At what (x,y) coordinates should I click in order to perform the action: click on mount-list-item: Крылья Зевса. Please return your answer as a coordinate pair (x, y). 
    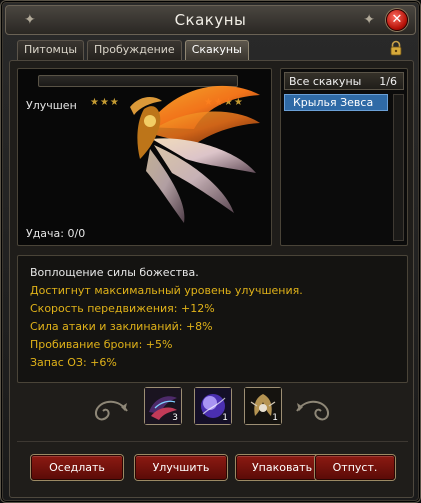
    Looking at the image, I should click on (336, 102).